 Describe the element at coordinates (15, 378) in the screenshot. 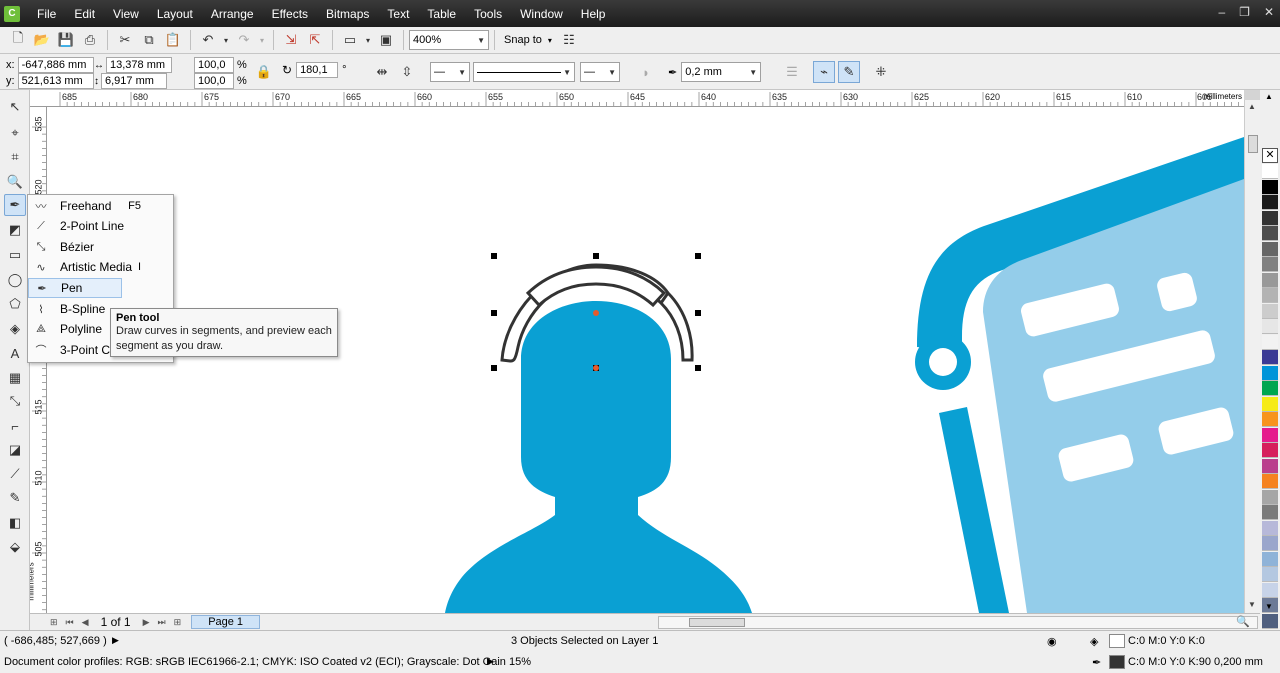

I see `table-tool-icon: ▦` at that location.